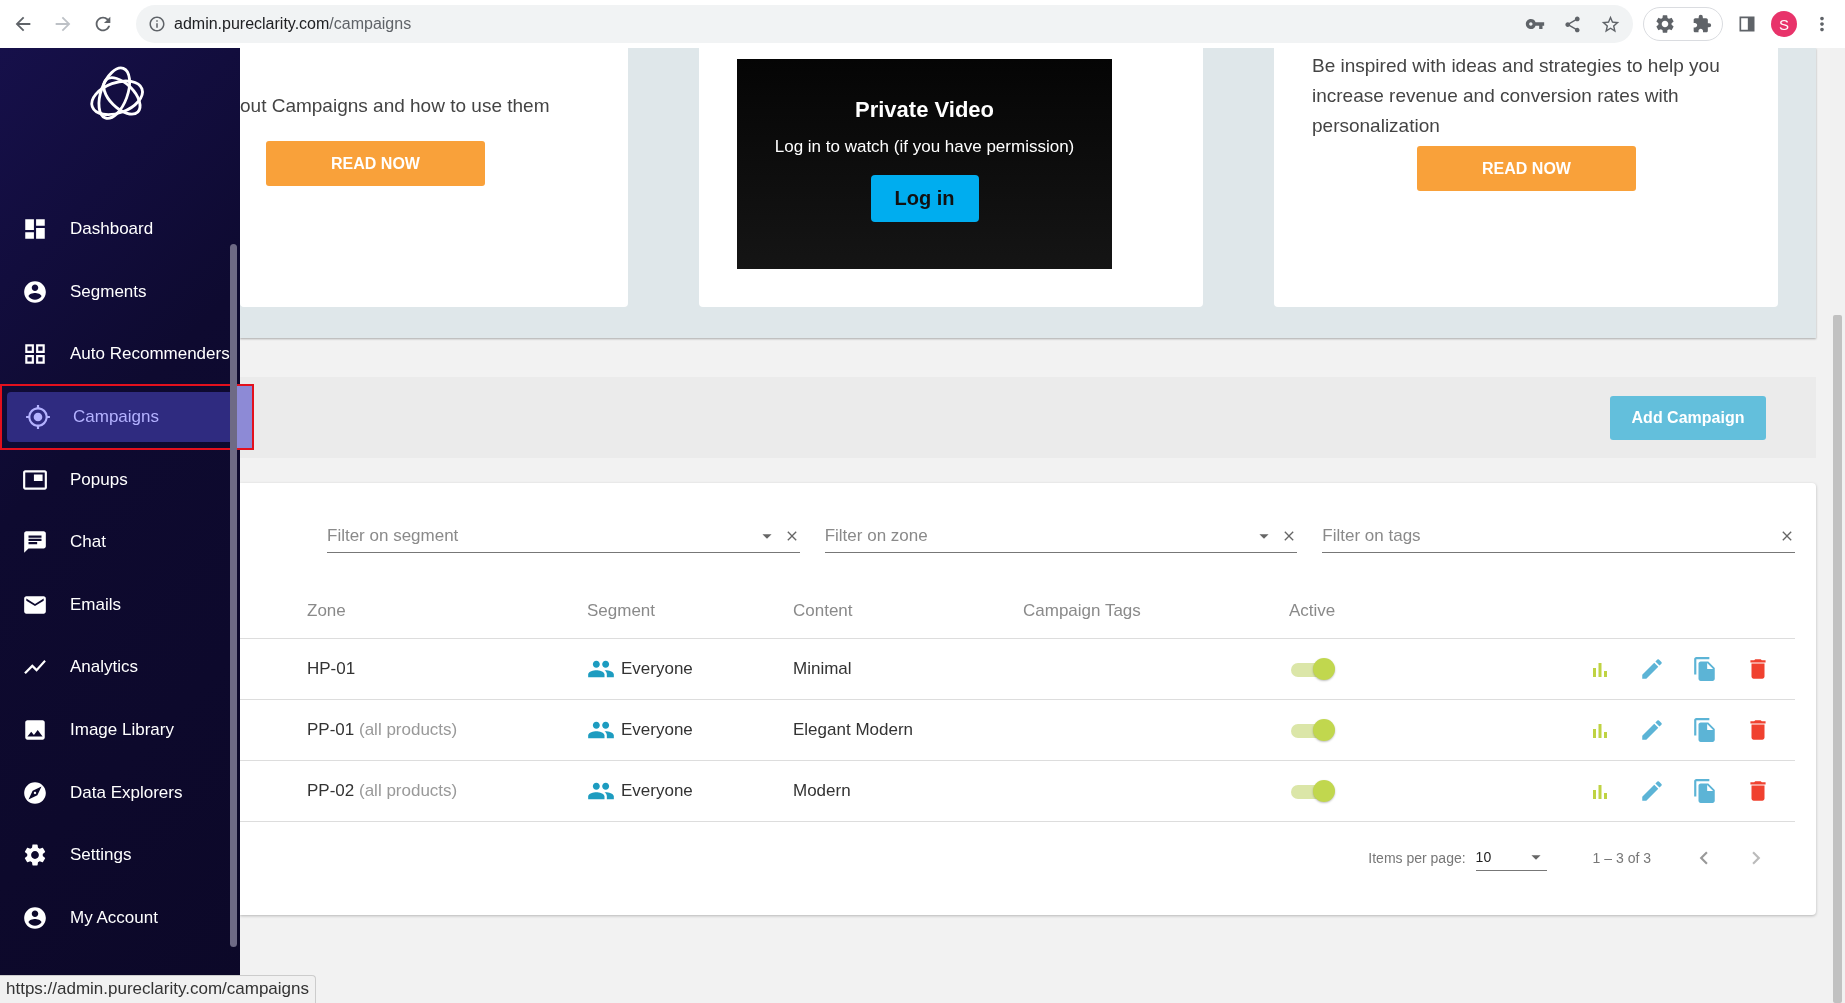  What do you see at coordinates (884, 24) in the screenshot?
I see `address-bar: admin.pureclarity.com/campaigns` at bounding box center [884, 24].